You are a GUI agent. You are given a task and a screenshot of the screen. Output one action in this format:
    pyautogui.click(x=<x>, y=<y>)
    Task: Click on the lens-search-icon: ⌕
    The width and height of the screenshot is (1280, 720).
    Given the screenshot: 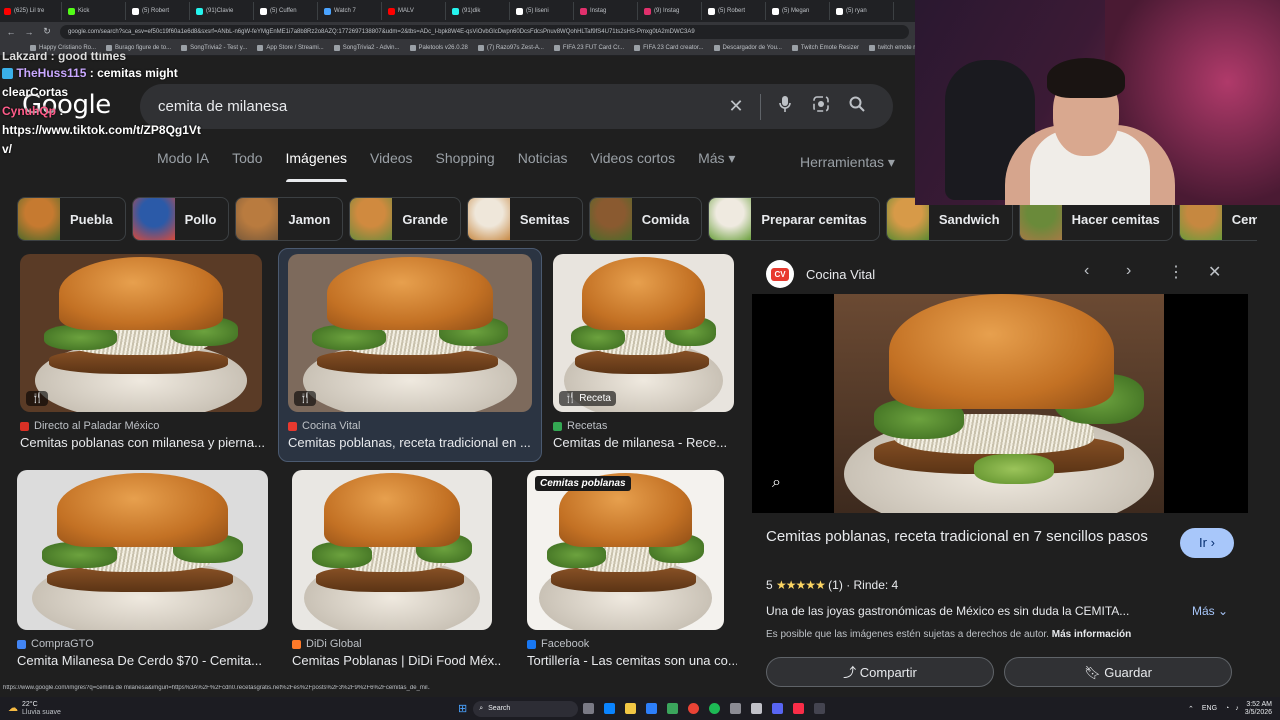 What is the action you would take?
    pyautogui.click(x=776, y=483)
    